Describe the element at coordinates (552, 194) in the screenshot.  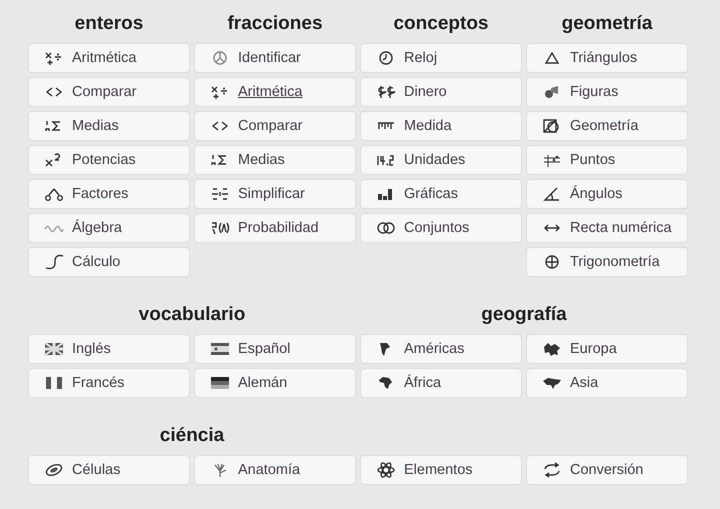
I see `angle-icon` at that location.